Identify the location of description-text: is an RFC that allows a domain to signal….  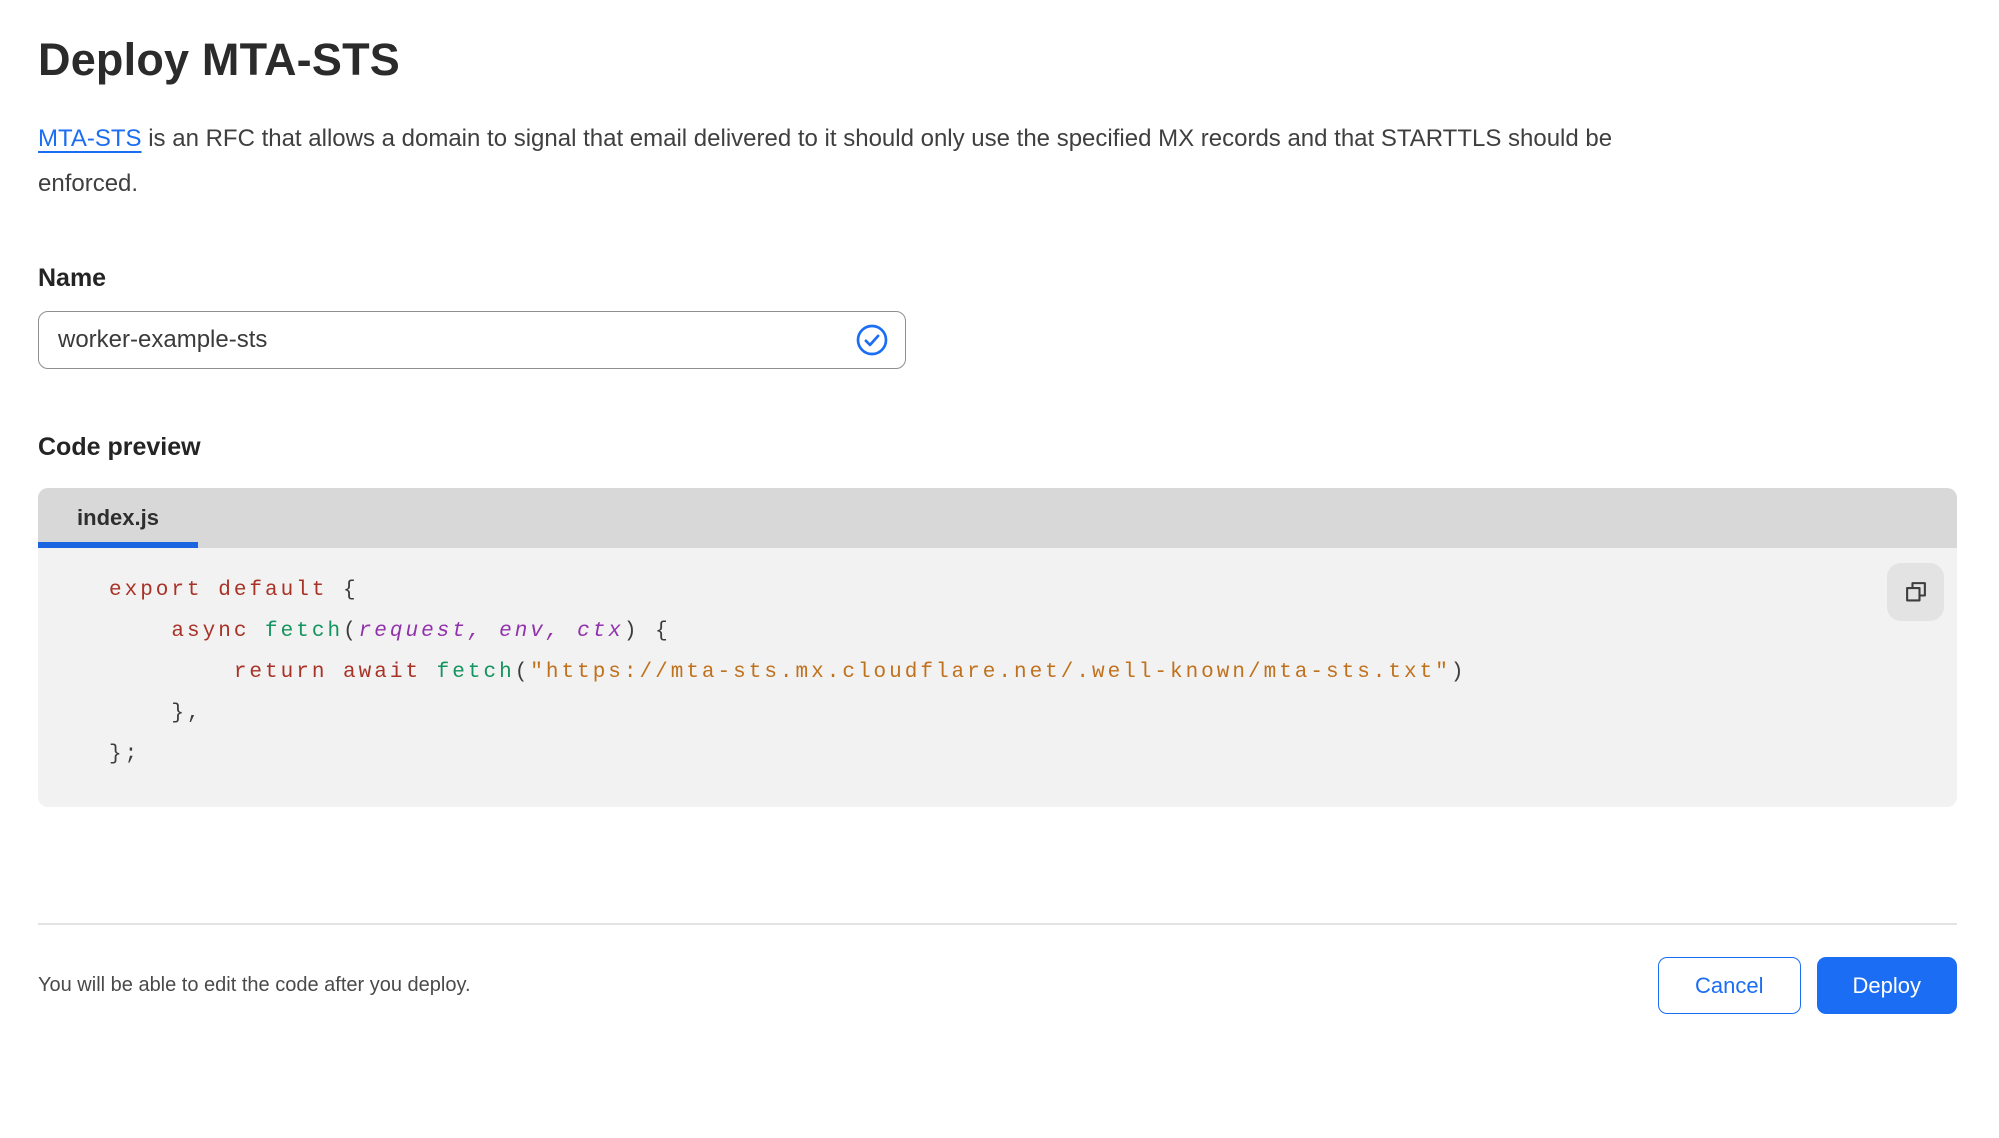
(825, 161).